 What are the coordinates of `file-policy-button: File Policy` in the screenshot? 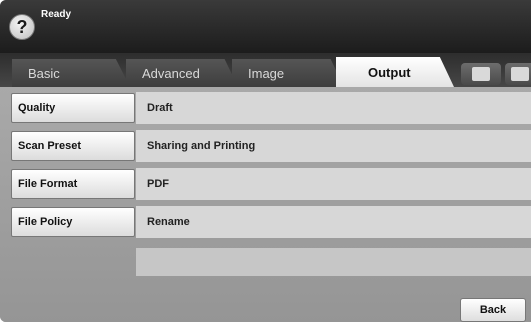 It's located at (73, 222).